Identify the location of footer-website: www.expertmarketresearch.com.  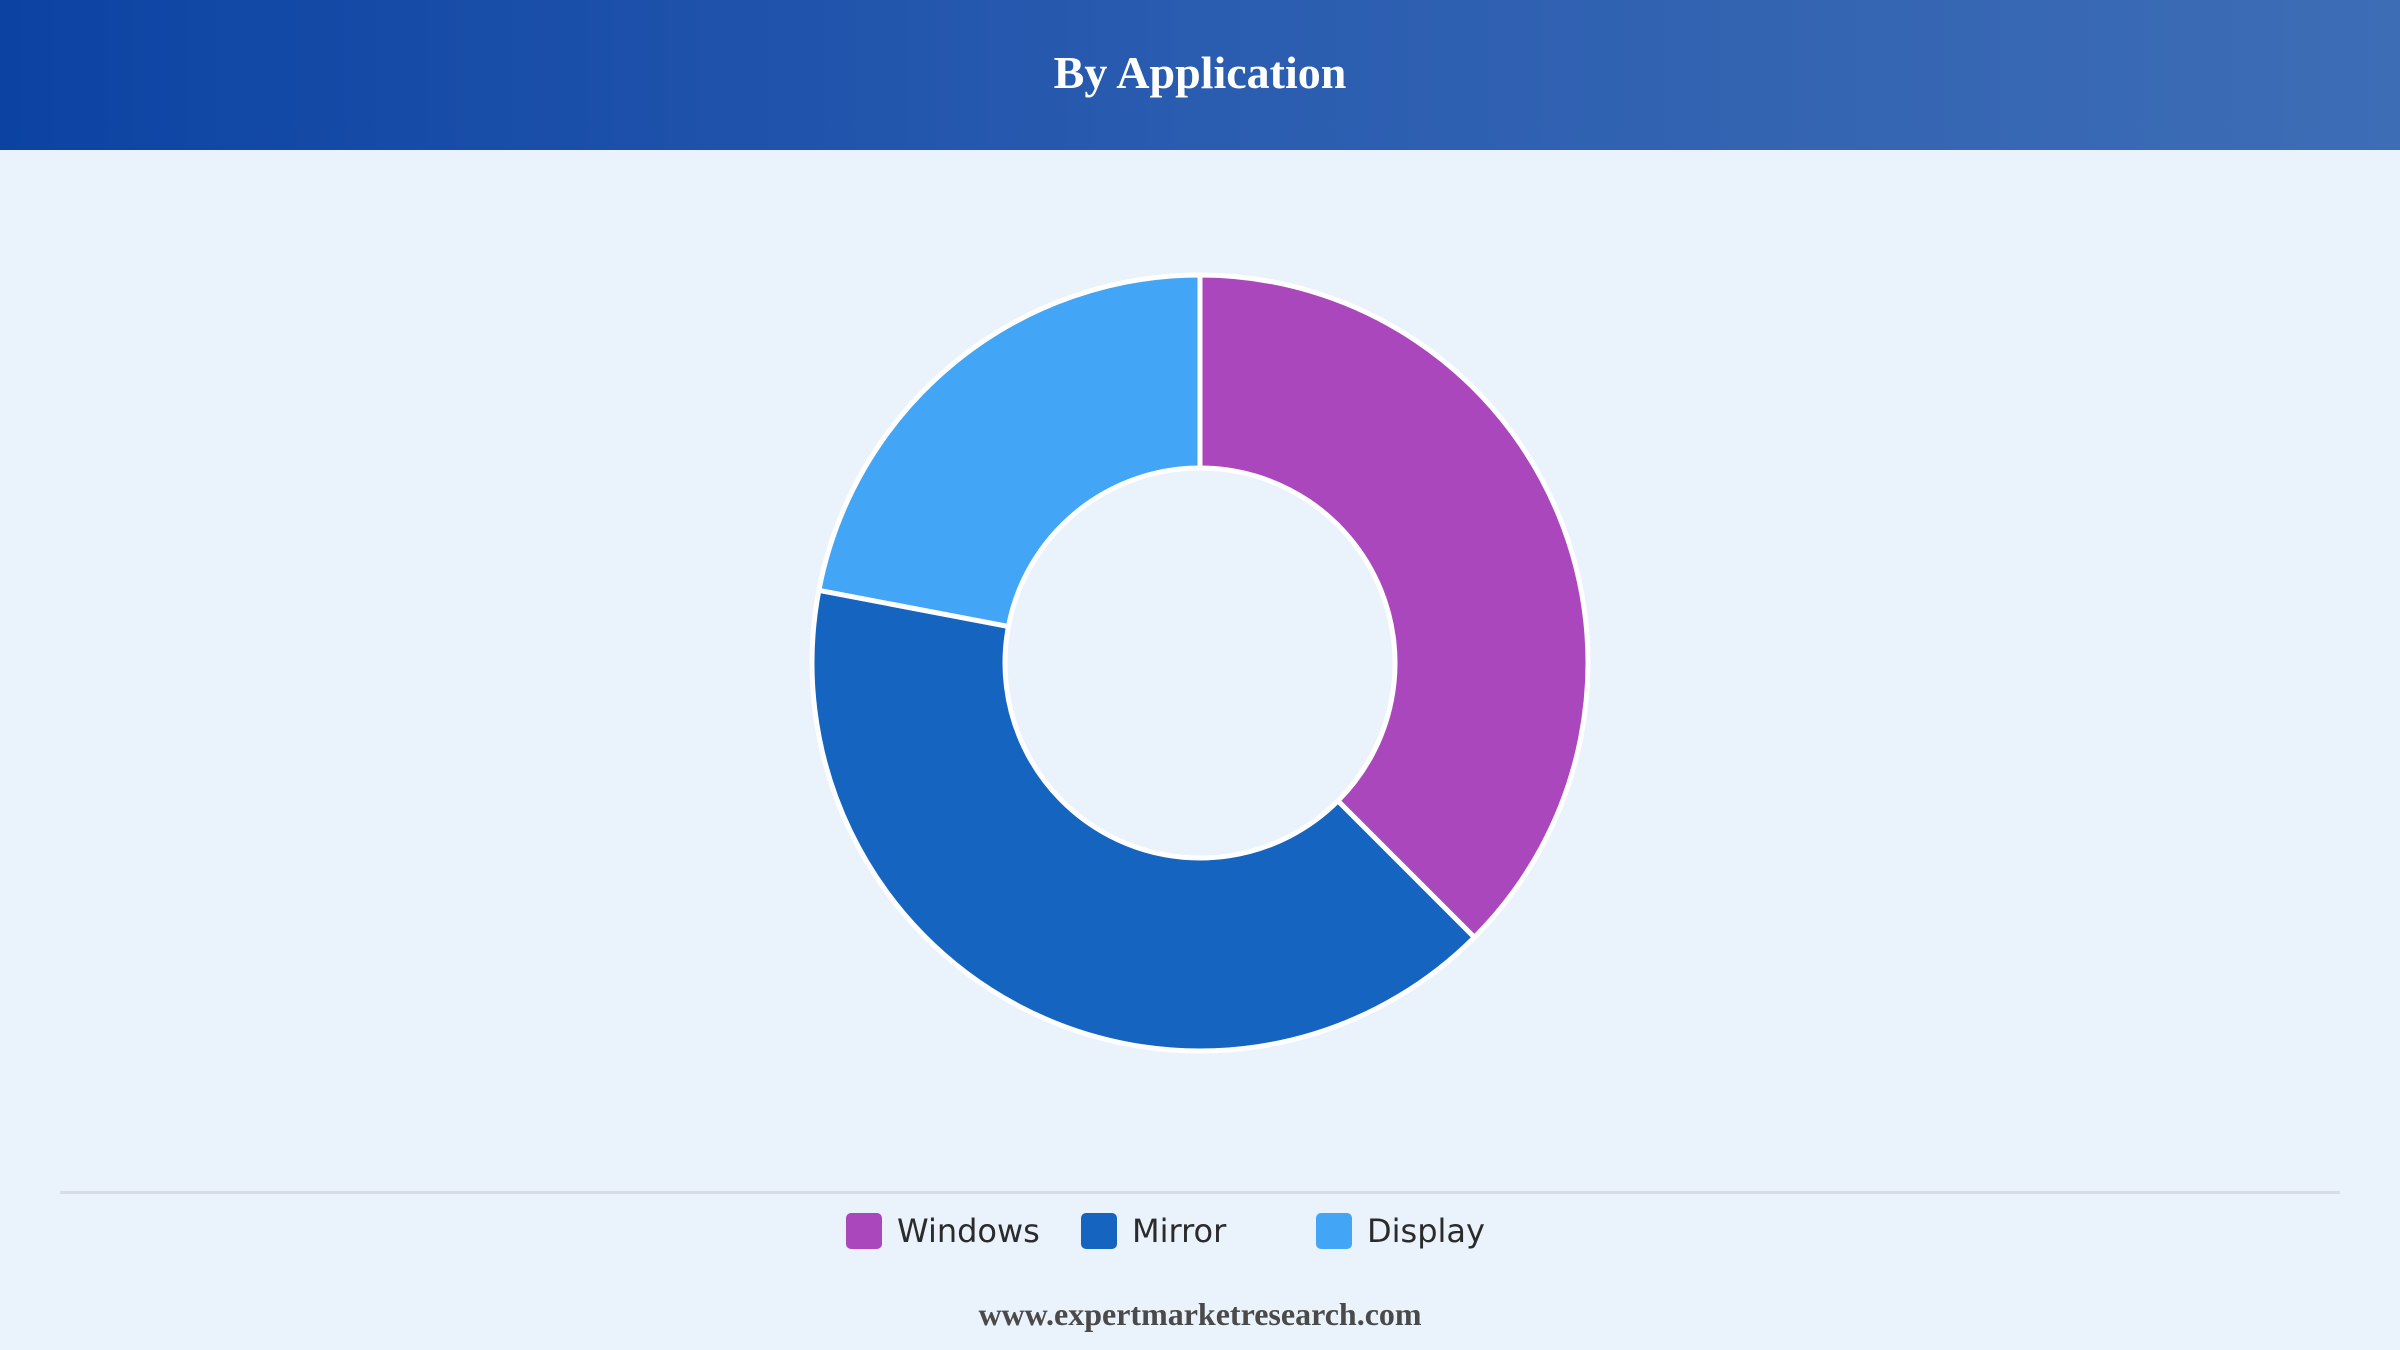
(1200, 1314).